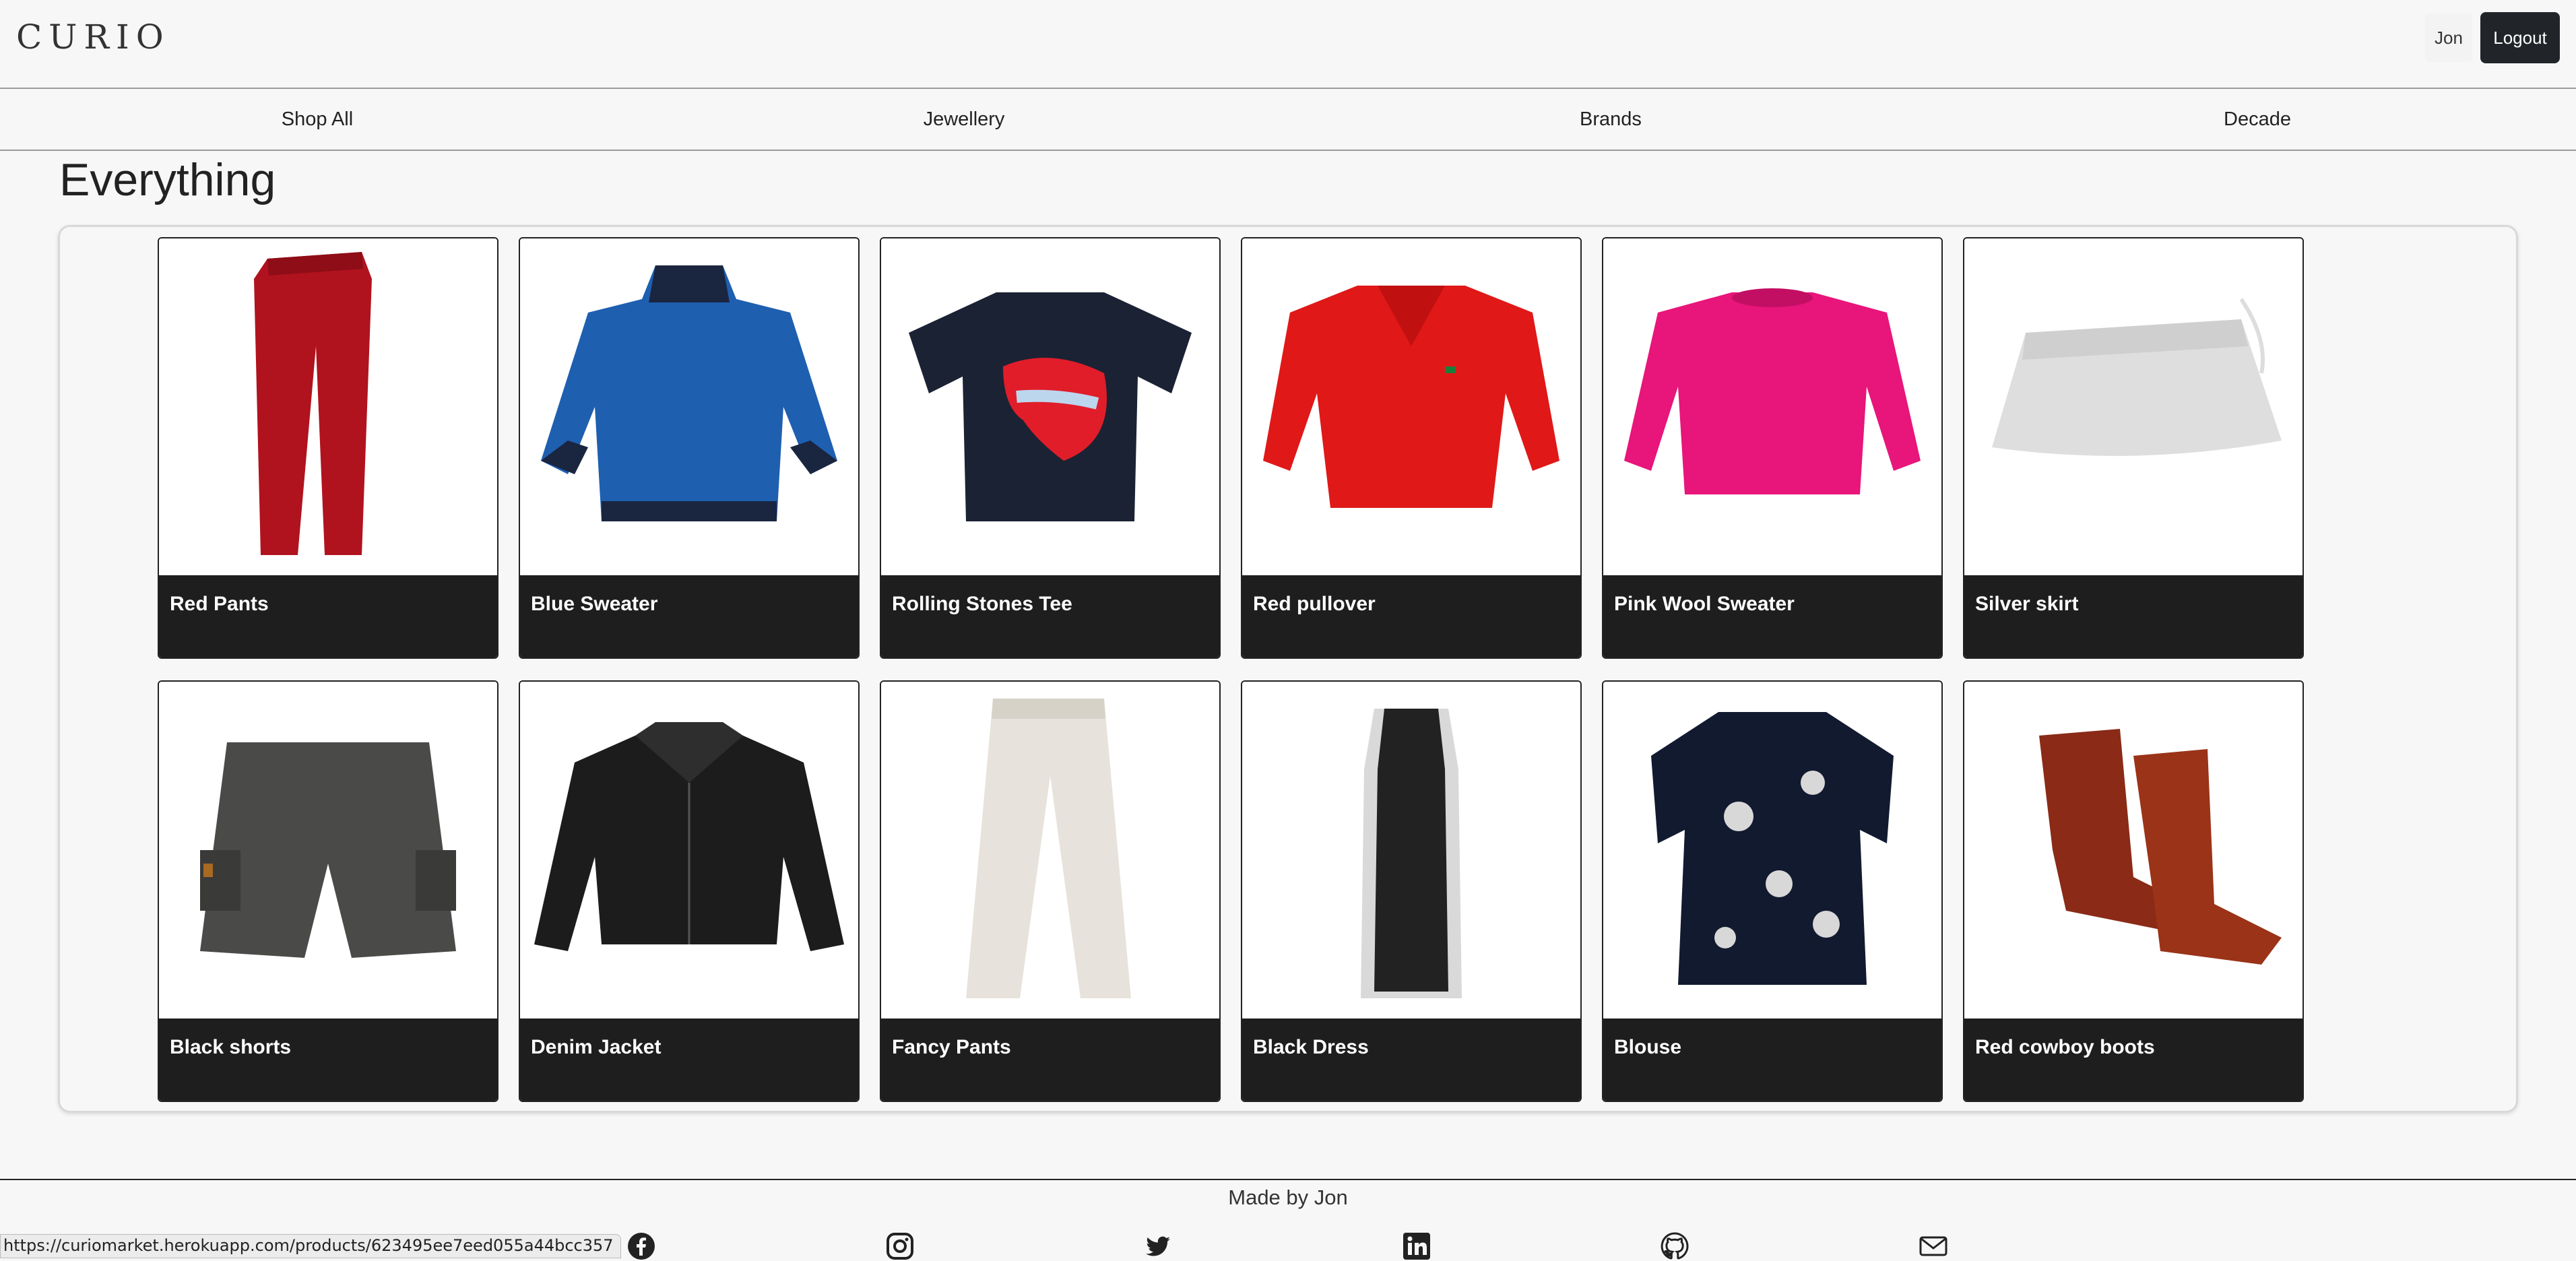 This screenshot has height=1261, width=2576. Describe the element at coordinates (1288, 45) in the screenshot. I see `site-header: CURIO Jon Logout` at that location.